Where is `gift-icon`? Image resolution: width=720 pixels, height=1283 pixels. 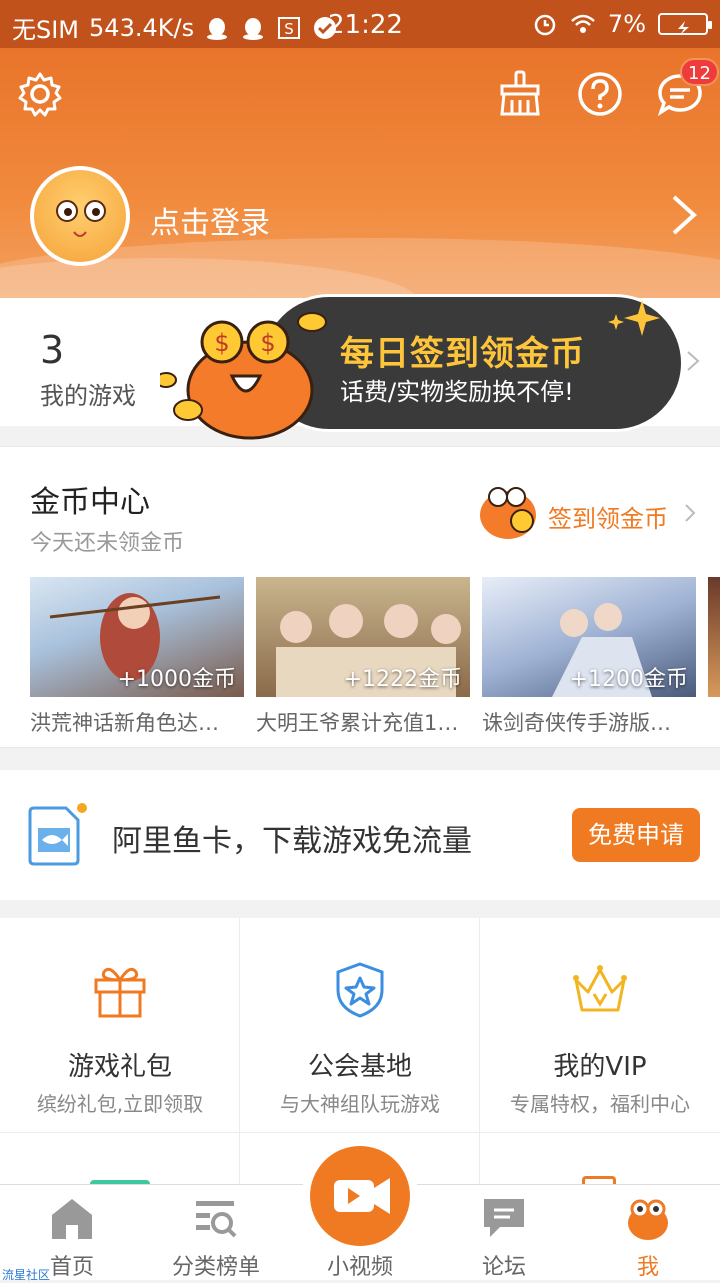 gift-icon is located at coordinates (120, 992).